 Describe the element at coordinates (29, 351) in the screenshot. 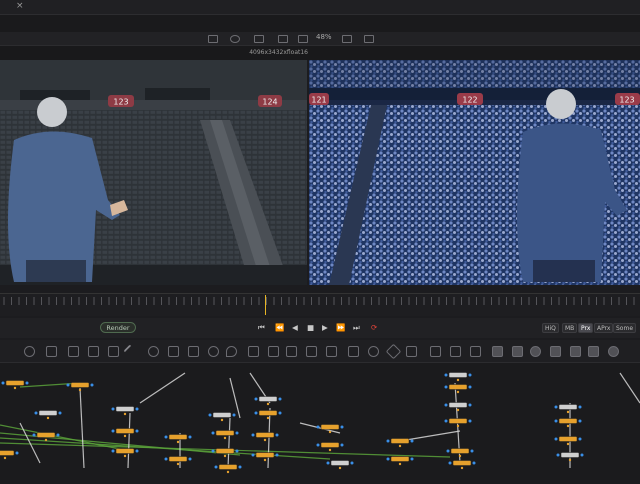

I see `background-tool-icon` at that location.